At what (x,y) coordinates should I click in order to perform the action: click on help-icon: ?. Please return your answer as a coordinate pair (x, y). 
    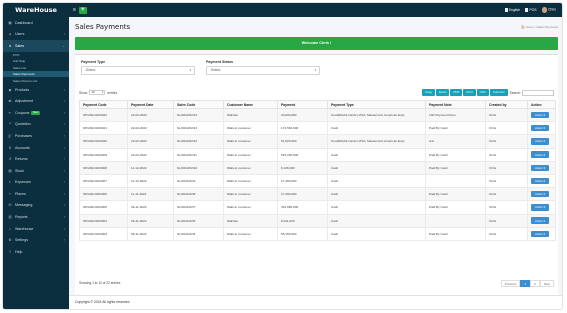
    Looking at the image, I should click on (10, 251).